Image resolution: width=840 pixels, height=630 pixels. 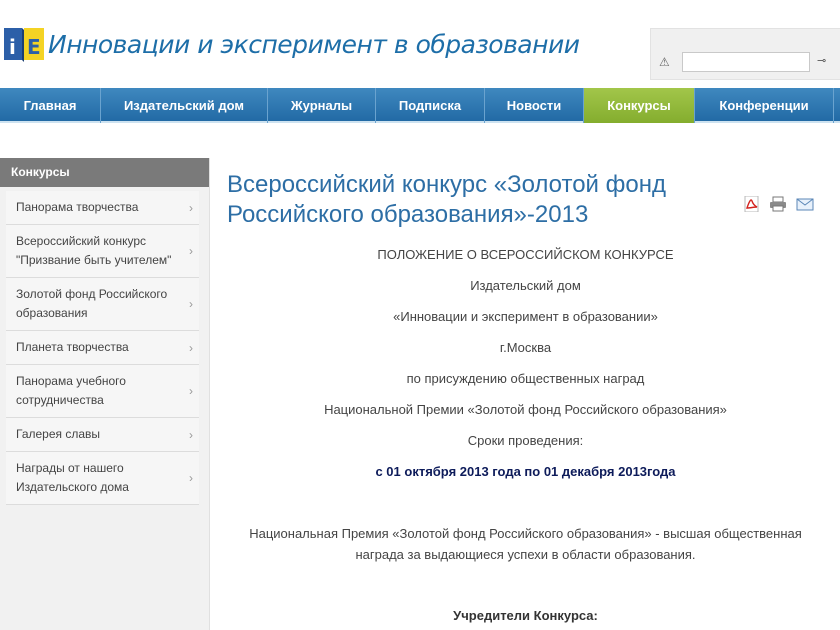 I want to click on site-logo: i E, so click(x=24, y=44).